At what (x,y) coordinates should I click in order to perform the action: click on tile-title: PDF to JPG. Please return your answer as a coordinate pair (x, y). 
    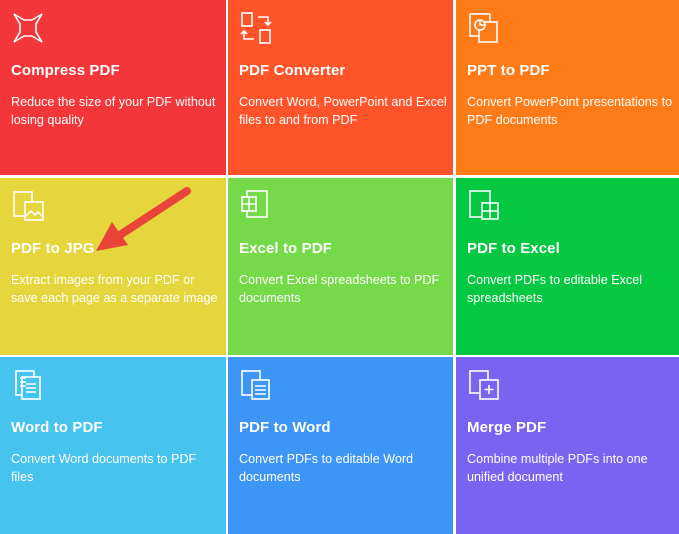
    Looking at the image, I should click on (53, 248).